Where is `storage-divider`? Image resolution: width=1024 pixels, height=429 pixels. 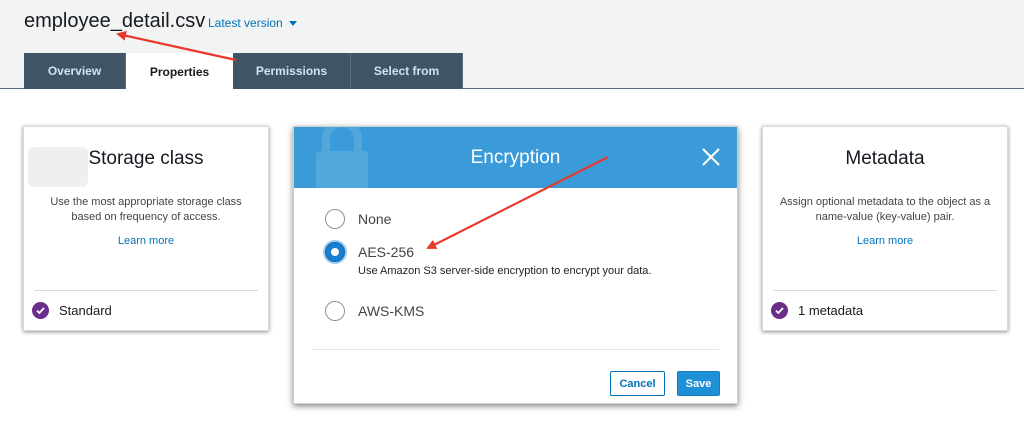 storage-divider is located at coordinates (146, 290).